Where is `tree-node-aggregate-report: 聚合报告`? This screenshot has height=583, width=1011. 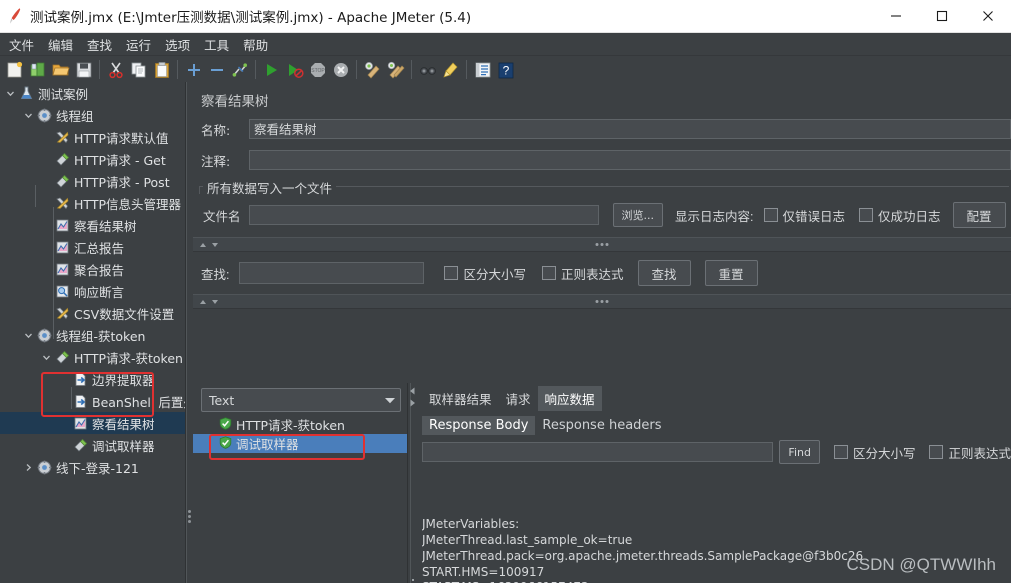 tree-node-aggregate-report: 聚合报告 is located at coordinates (92, 269).